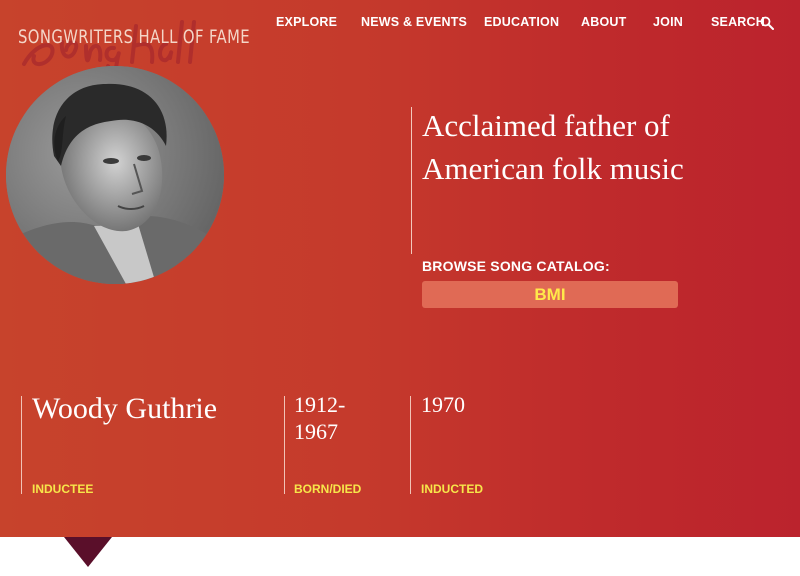  What do you see at coordinates (328, 489) in the screenshot?
I see `born-died-caption: BORN/DIED` at bounding box center [328, 489].